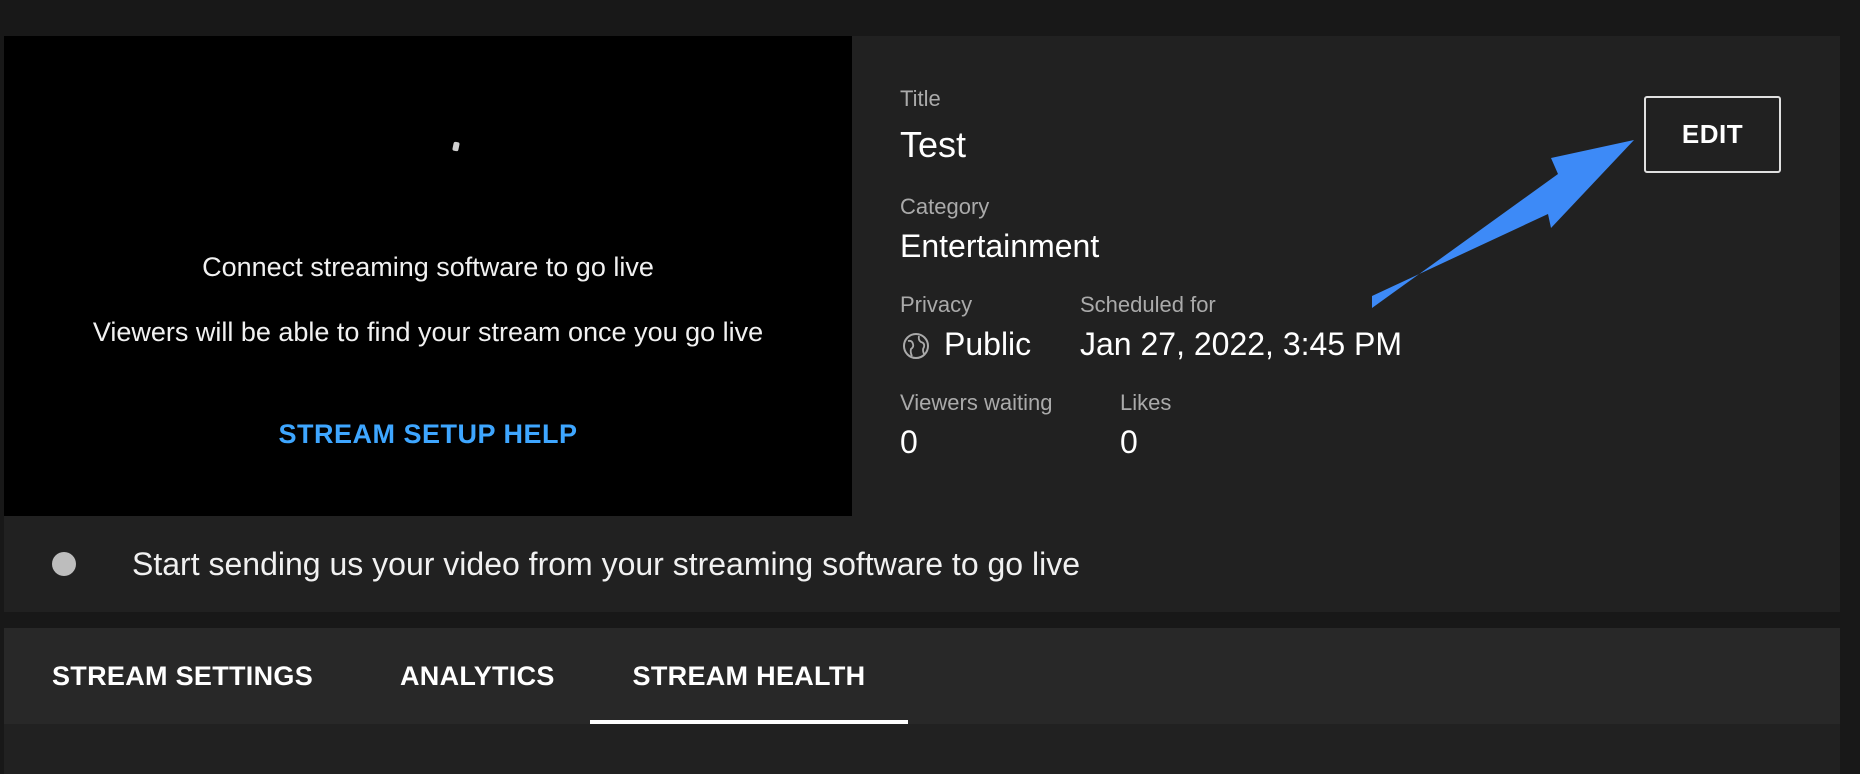 The image size is (1860, 774). I want to click on category-value: Entertainment, so click(1000, 246).